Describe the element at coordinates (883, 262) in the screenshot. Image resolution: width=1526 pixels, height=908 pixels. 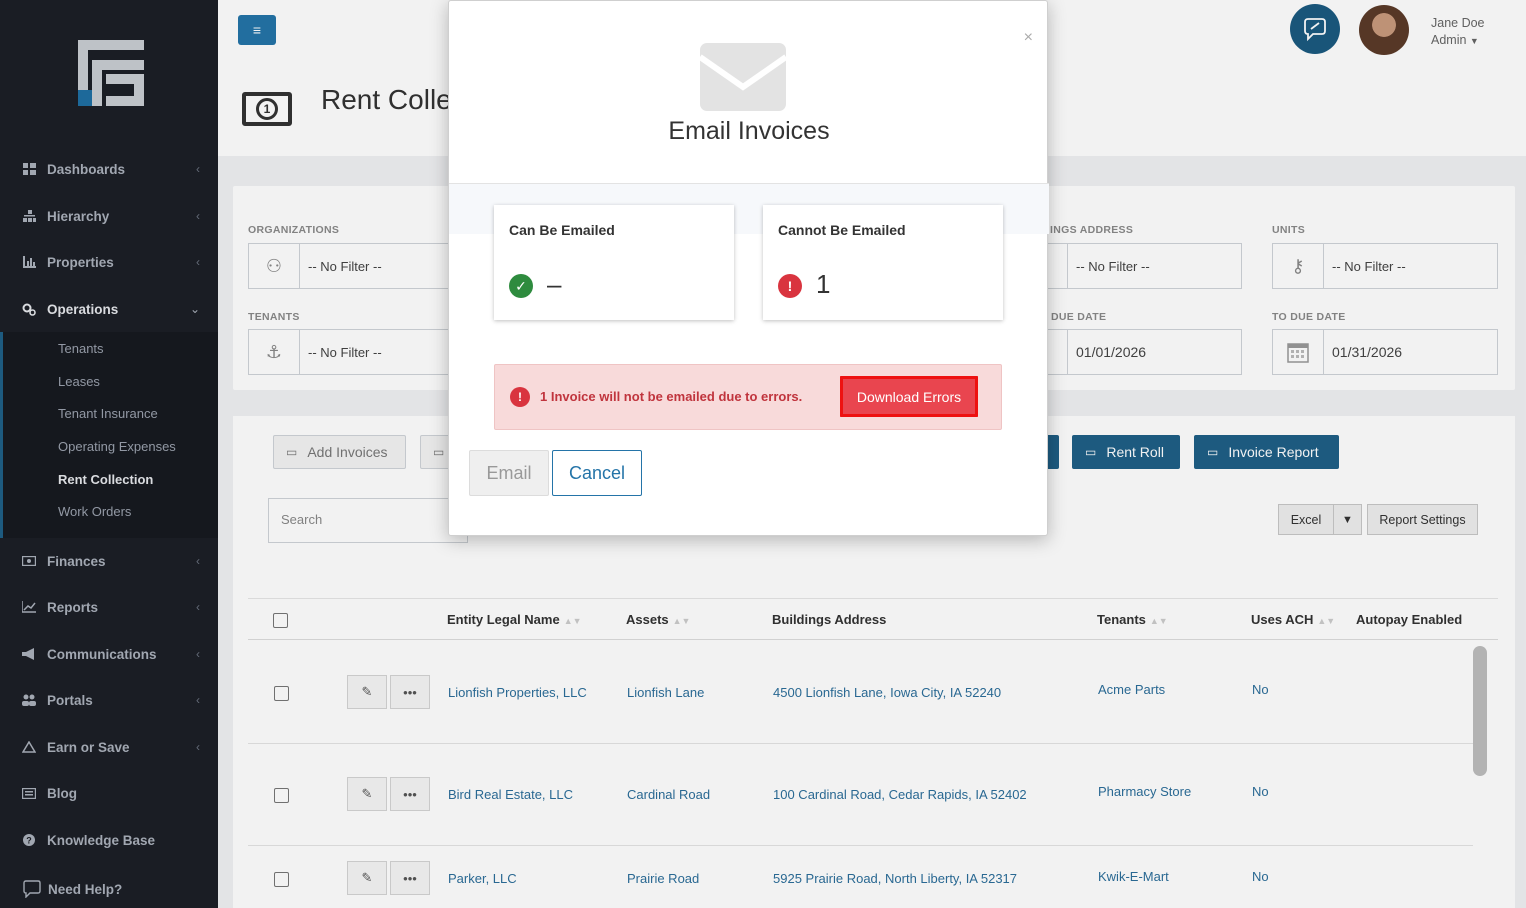
I see `cannot-be-emailed-card: Cannot Be Emailed ! 1` at that location.